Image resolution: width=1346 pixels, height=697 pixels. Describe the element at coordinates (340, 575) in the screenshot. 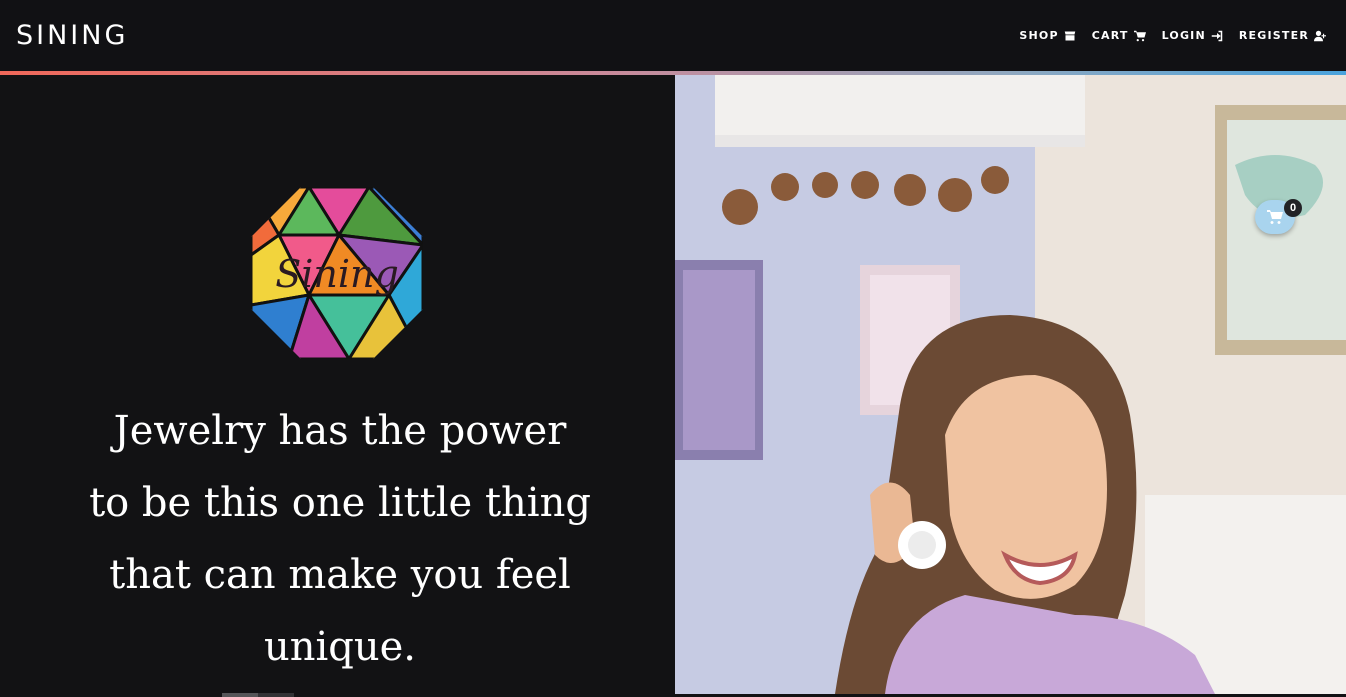

I see `quote-line-3: that can make you feel` at that location.